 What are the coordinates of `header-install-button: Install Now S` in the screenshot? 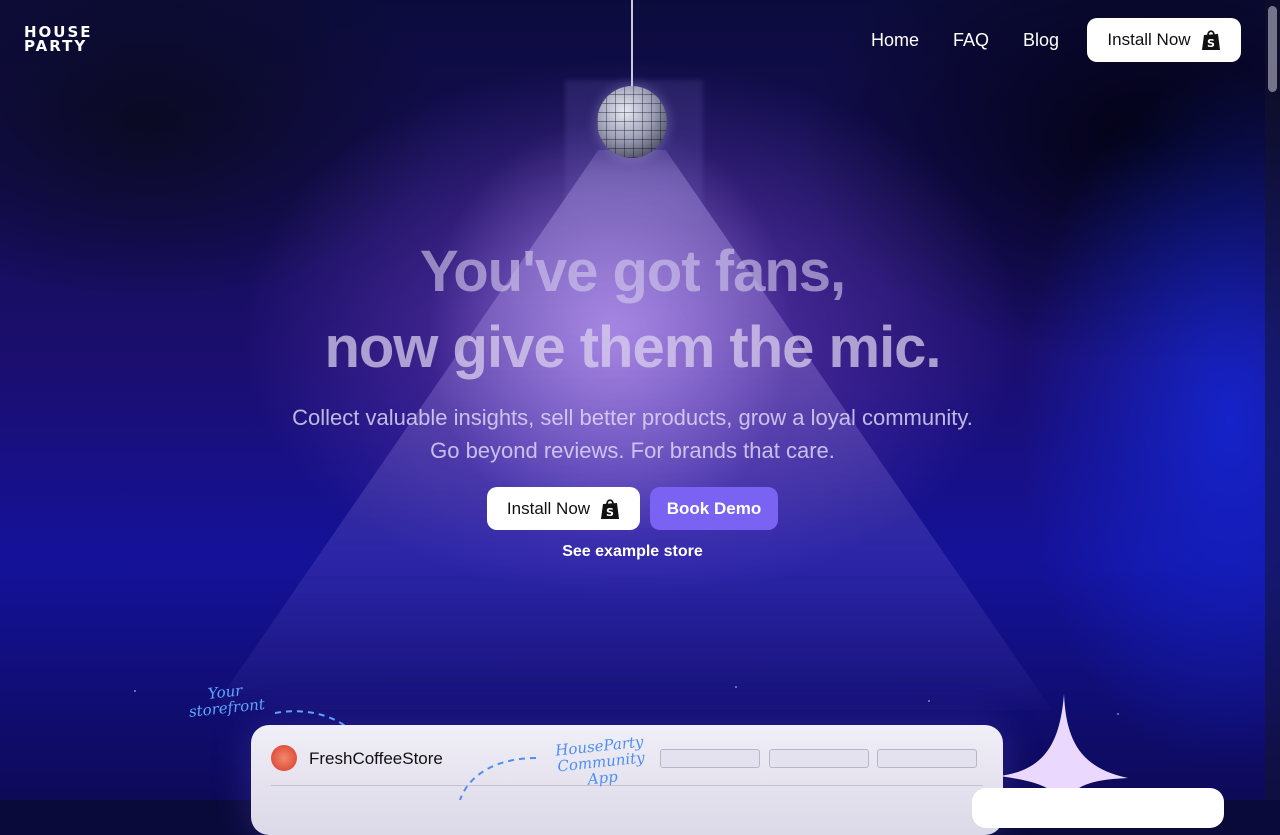 It's located at (1164, 40).